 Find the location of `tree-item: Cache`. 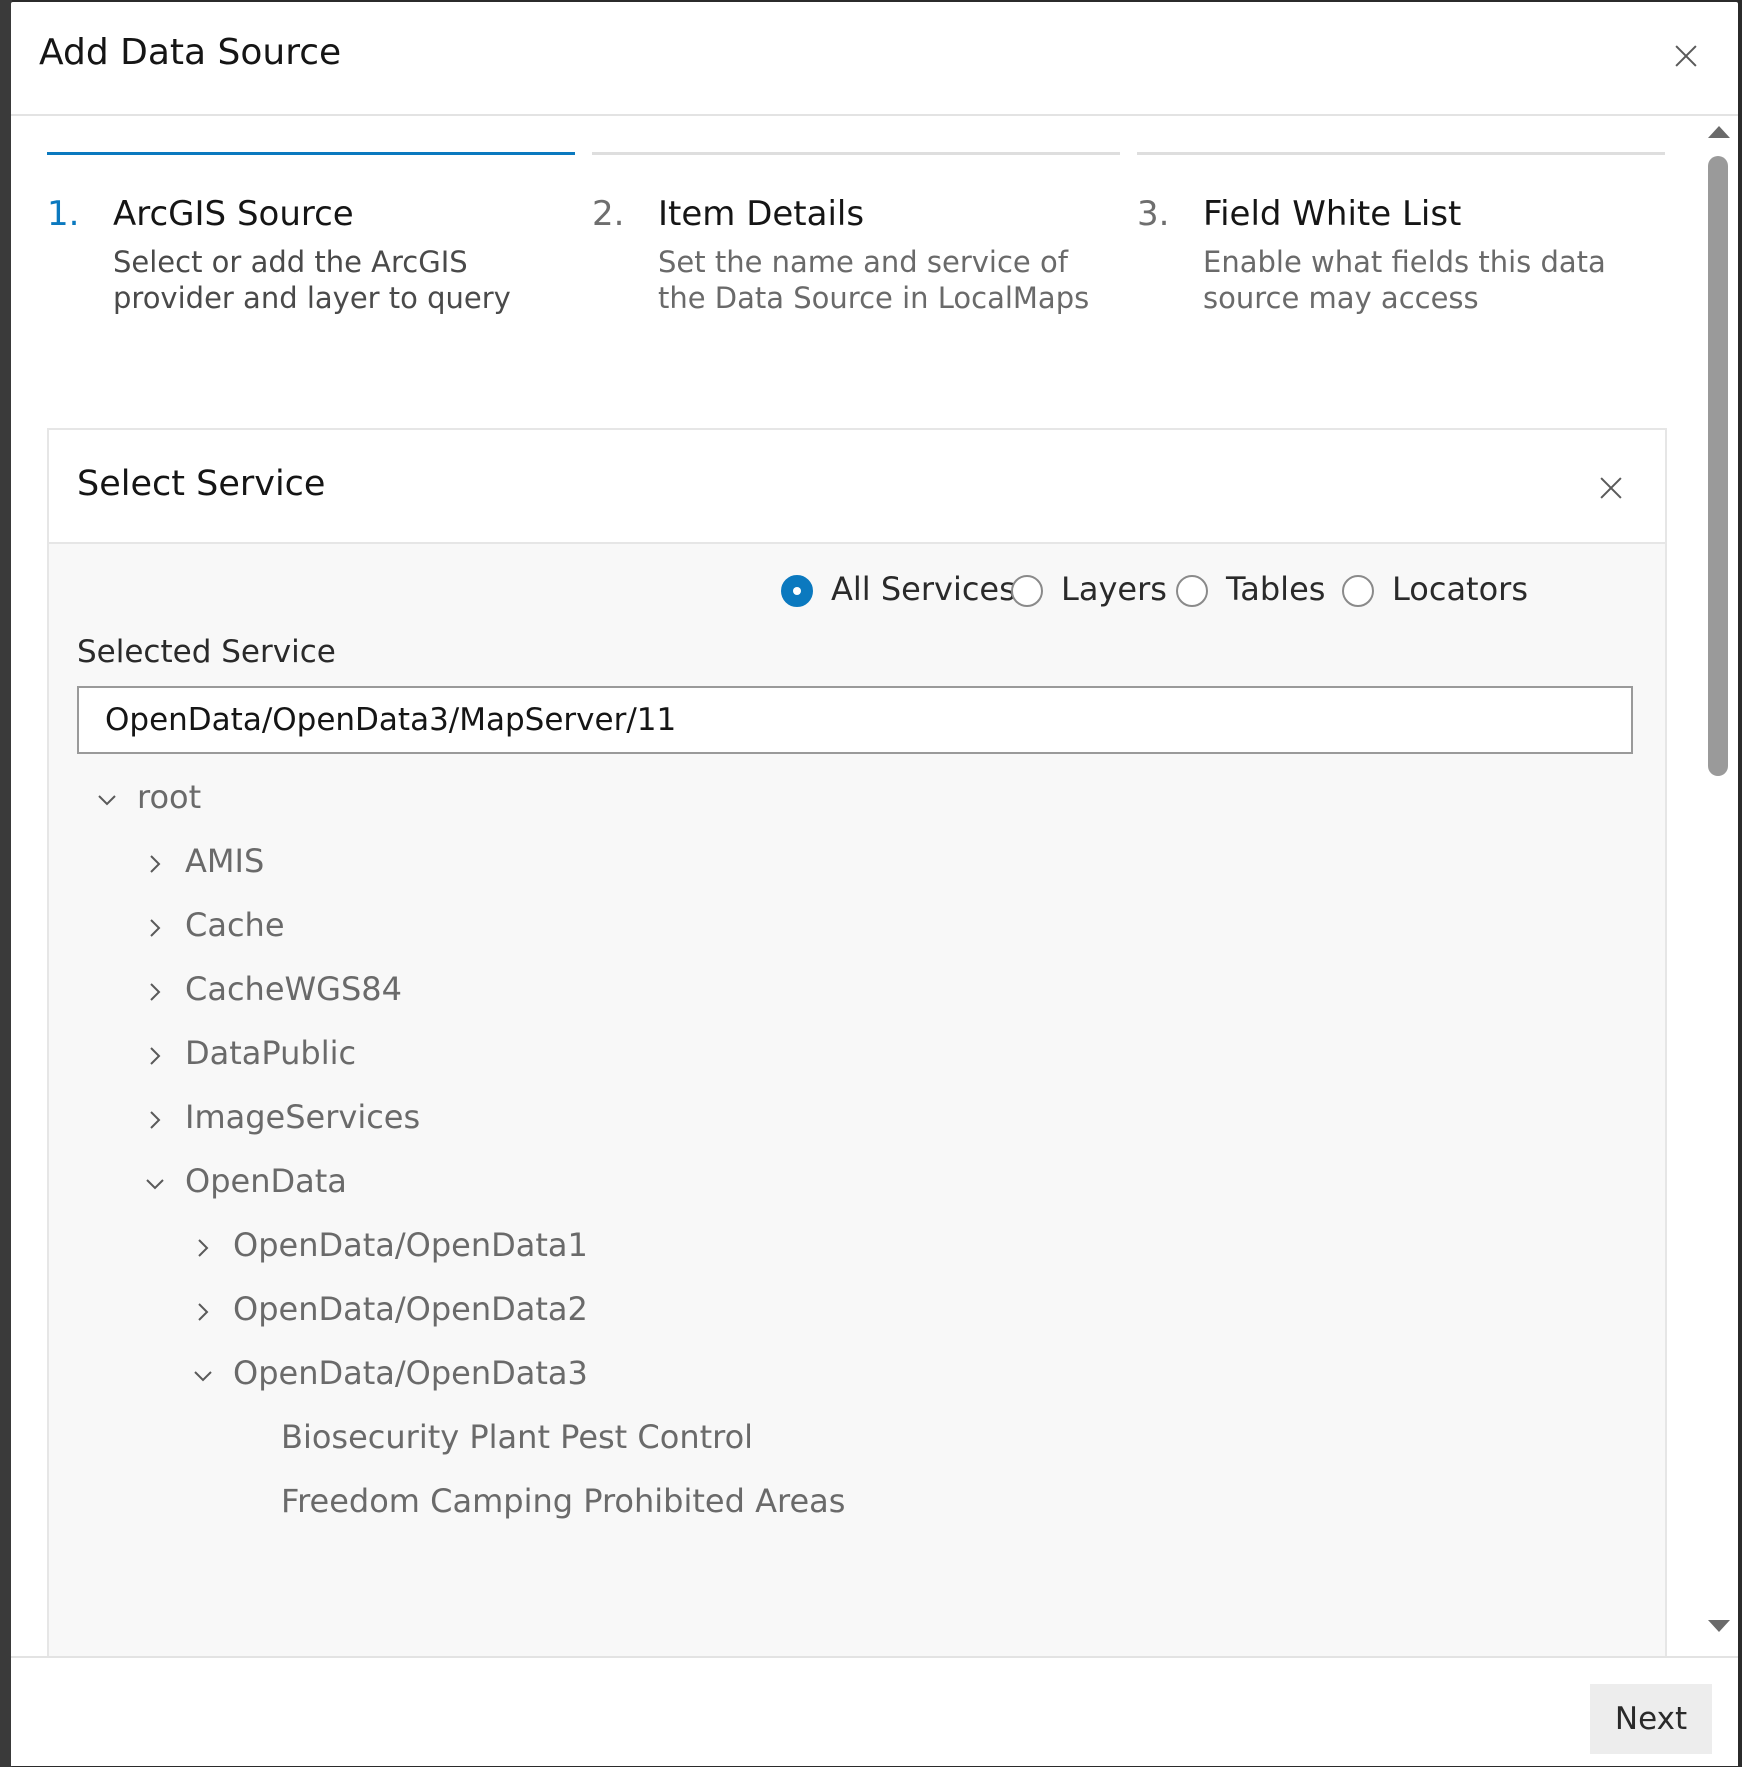

tree-item: Cache is located at coordinates (869, 929).